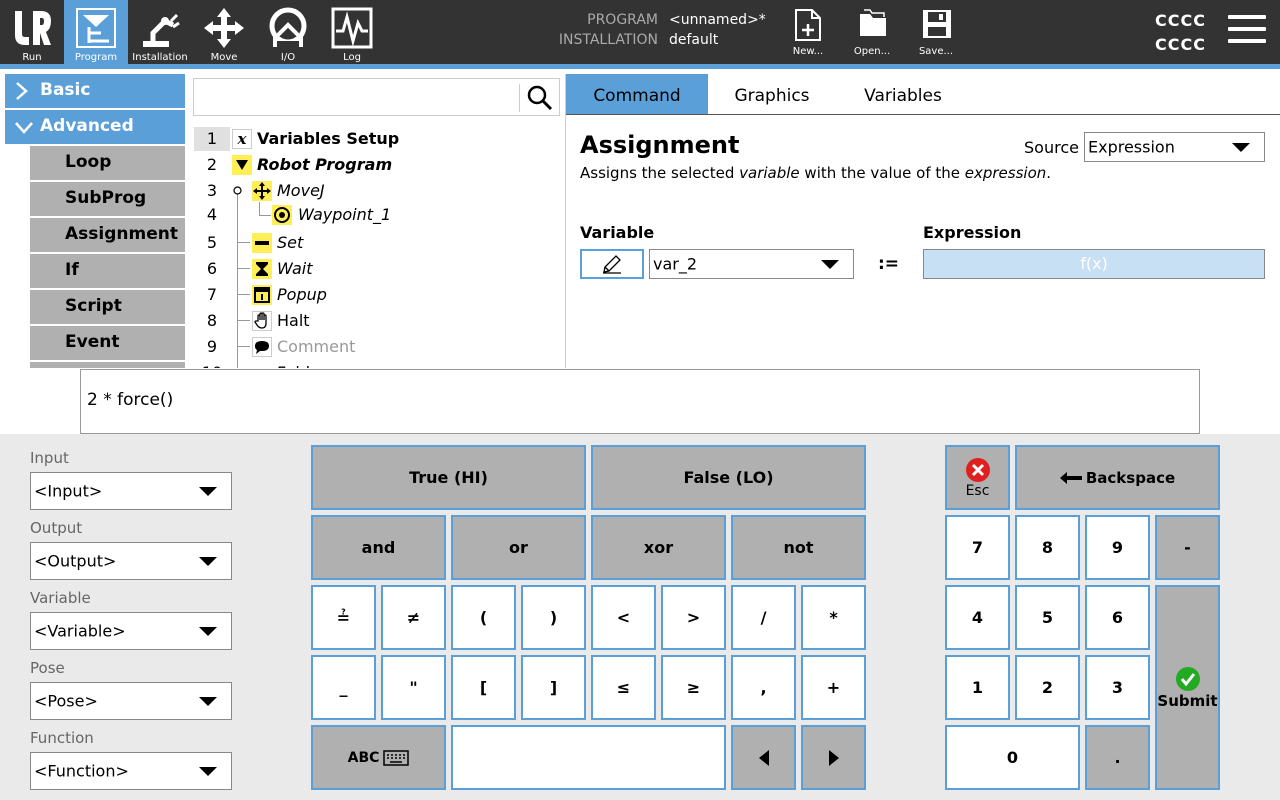 Image resolution: width=1280 pixels, height=800 pixels. Describe the element at coordinates (107, 199) in the screenshot. I see `command-subprog: SubProg` at that location.